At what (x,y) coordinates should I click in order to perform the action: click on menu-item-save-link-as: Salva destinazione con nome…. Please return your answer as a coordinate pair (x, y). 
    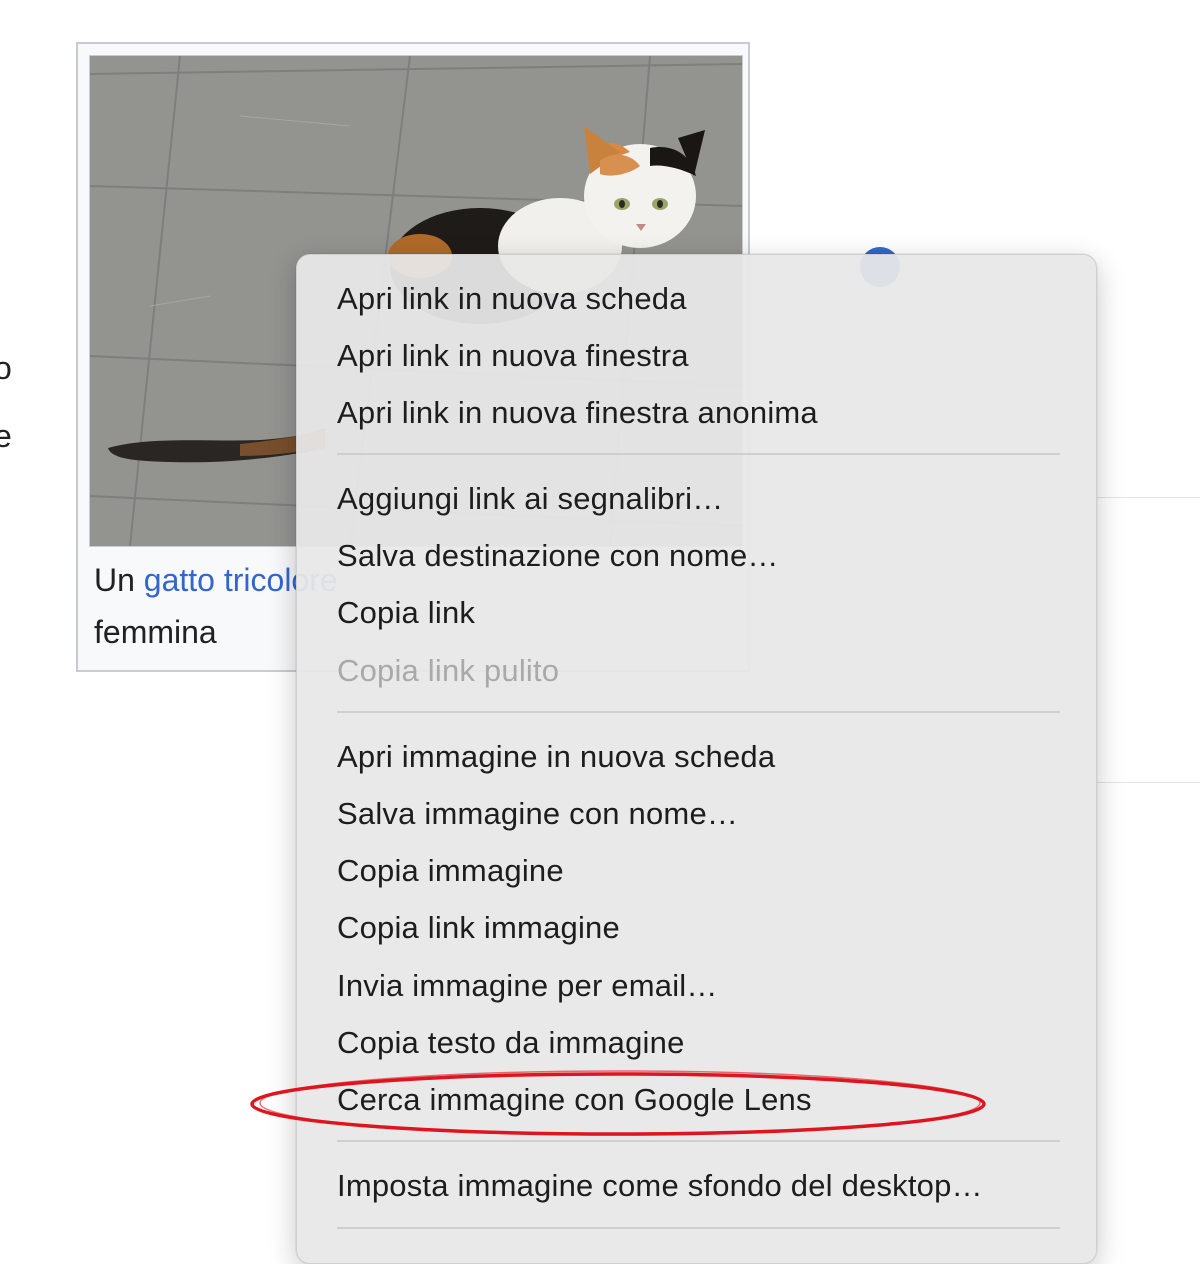
    Looking at the image, I should click on (558, 556).